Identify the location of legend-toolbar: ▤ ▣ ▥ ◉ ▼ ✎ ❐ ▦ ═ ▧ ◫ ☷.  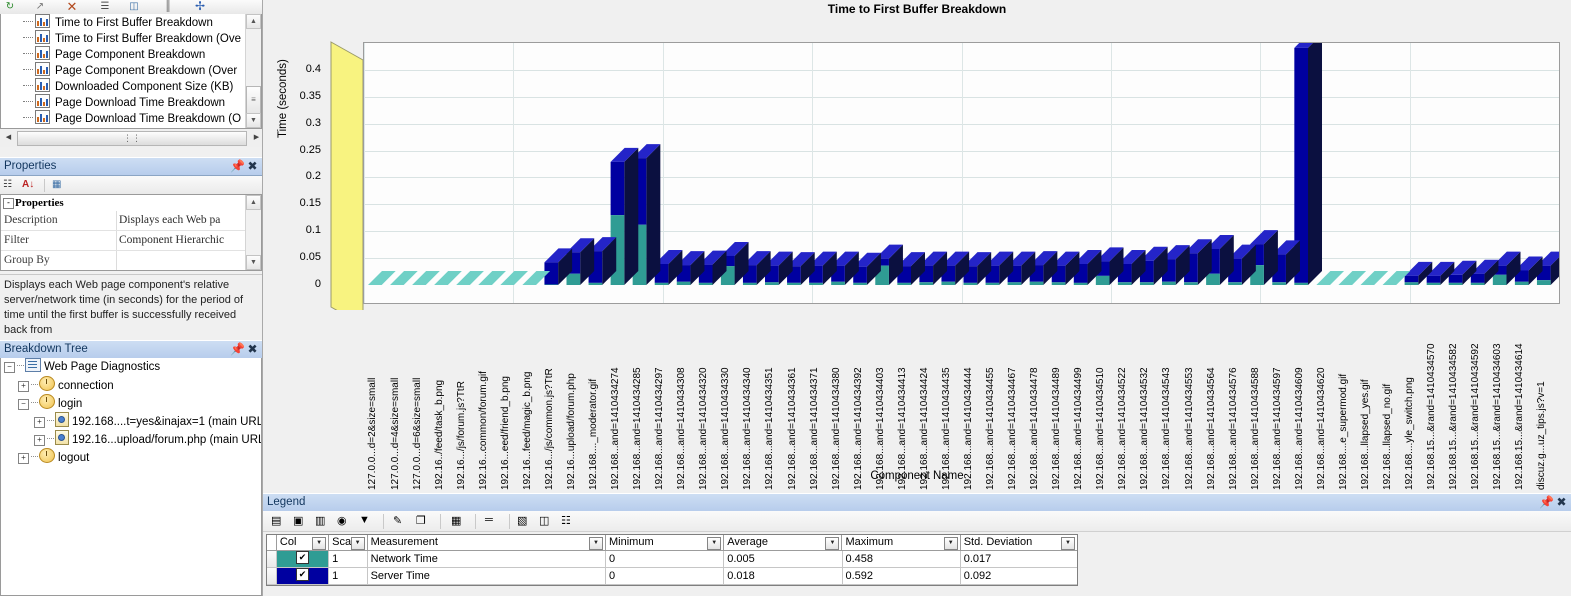
(917, 521).